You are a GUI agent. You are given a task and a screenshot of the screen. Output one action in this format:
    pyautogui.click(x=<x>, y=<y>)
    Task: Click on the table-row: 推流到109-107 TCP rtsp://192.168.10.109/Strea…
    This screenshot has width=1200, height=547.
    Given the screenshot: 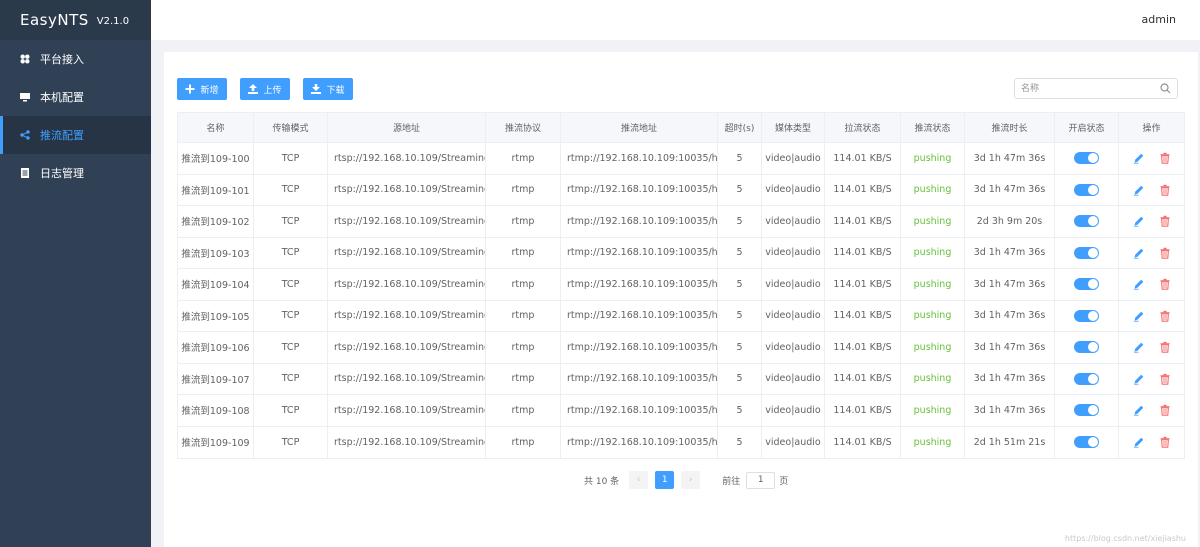 What is the action you would take?
    pyautogui.click(x=681, y=379)
    